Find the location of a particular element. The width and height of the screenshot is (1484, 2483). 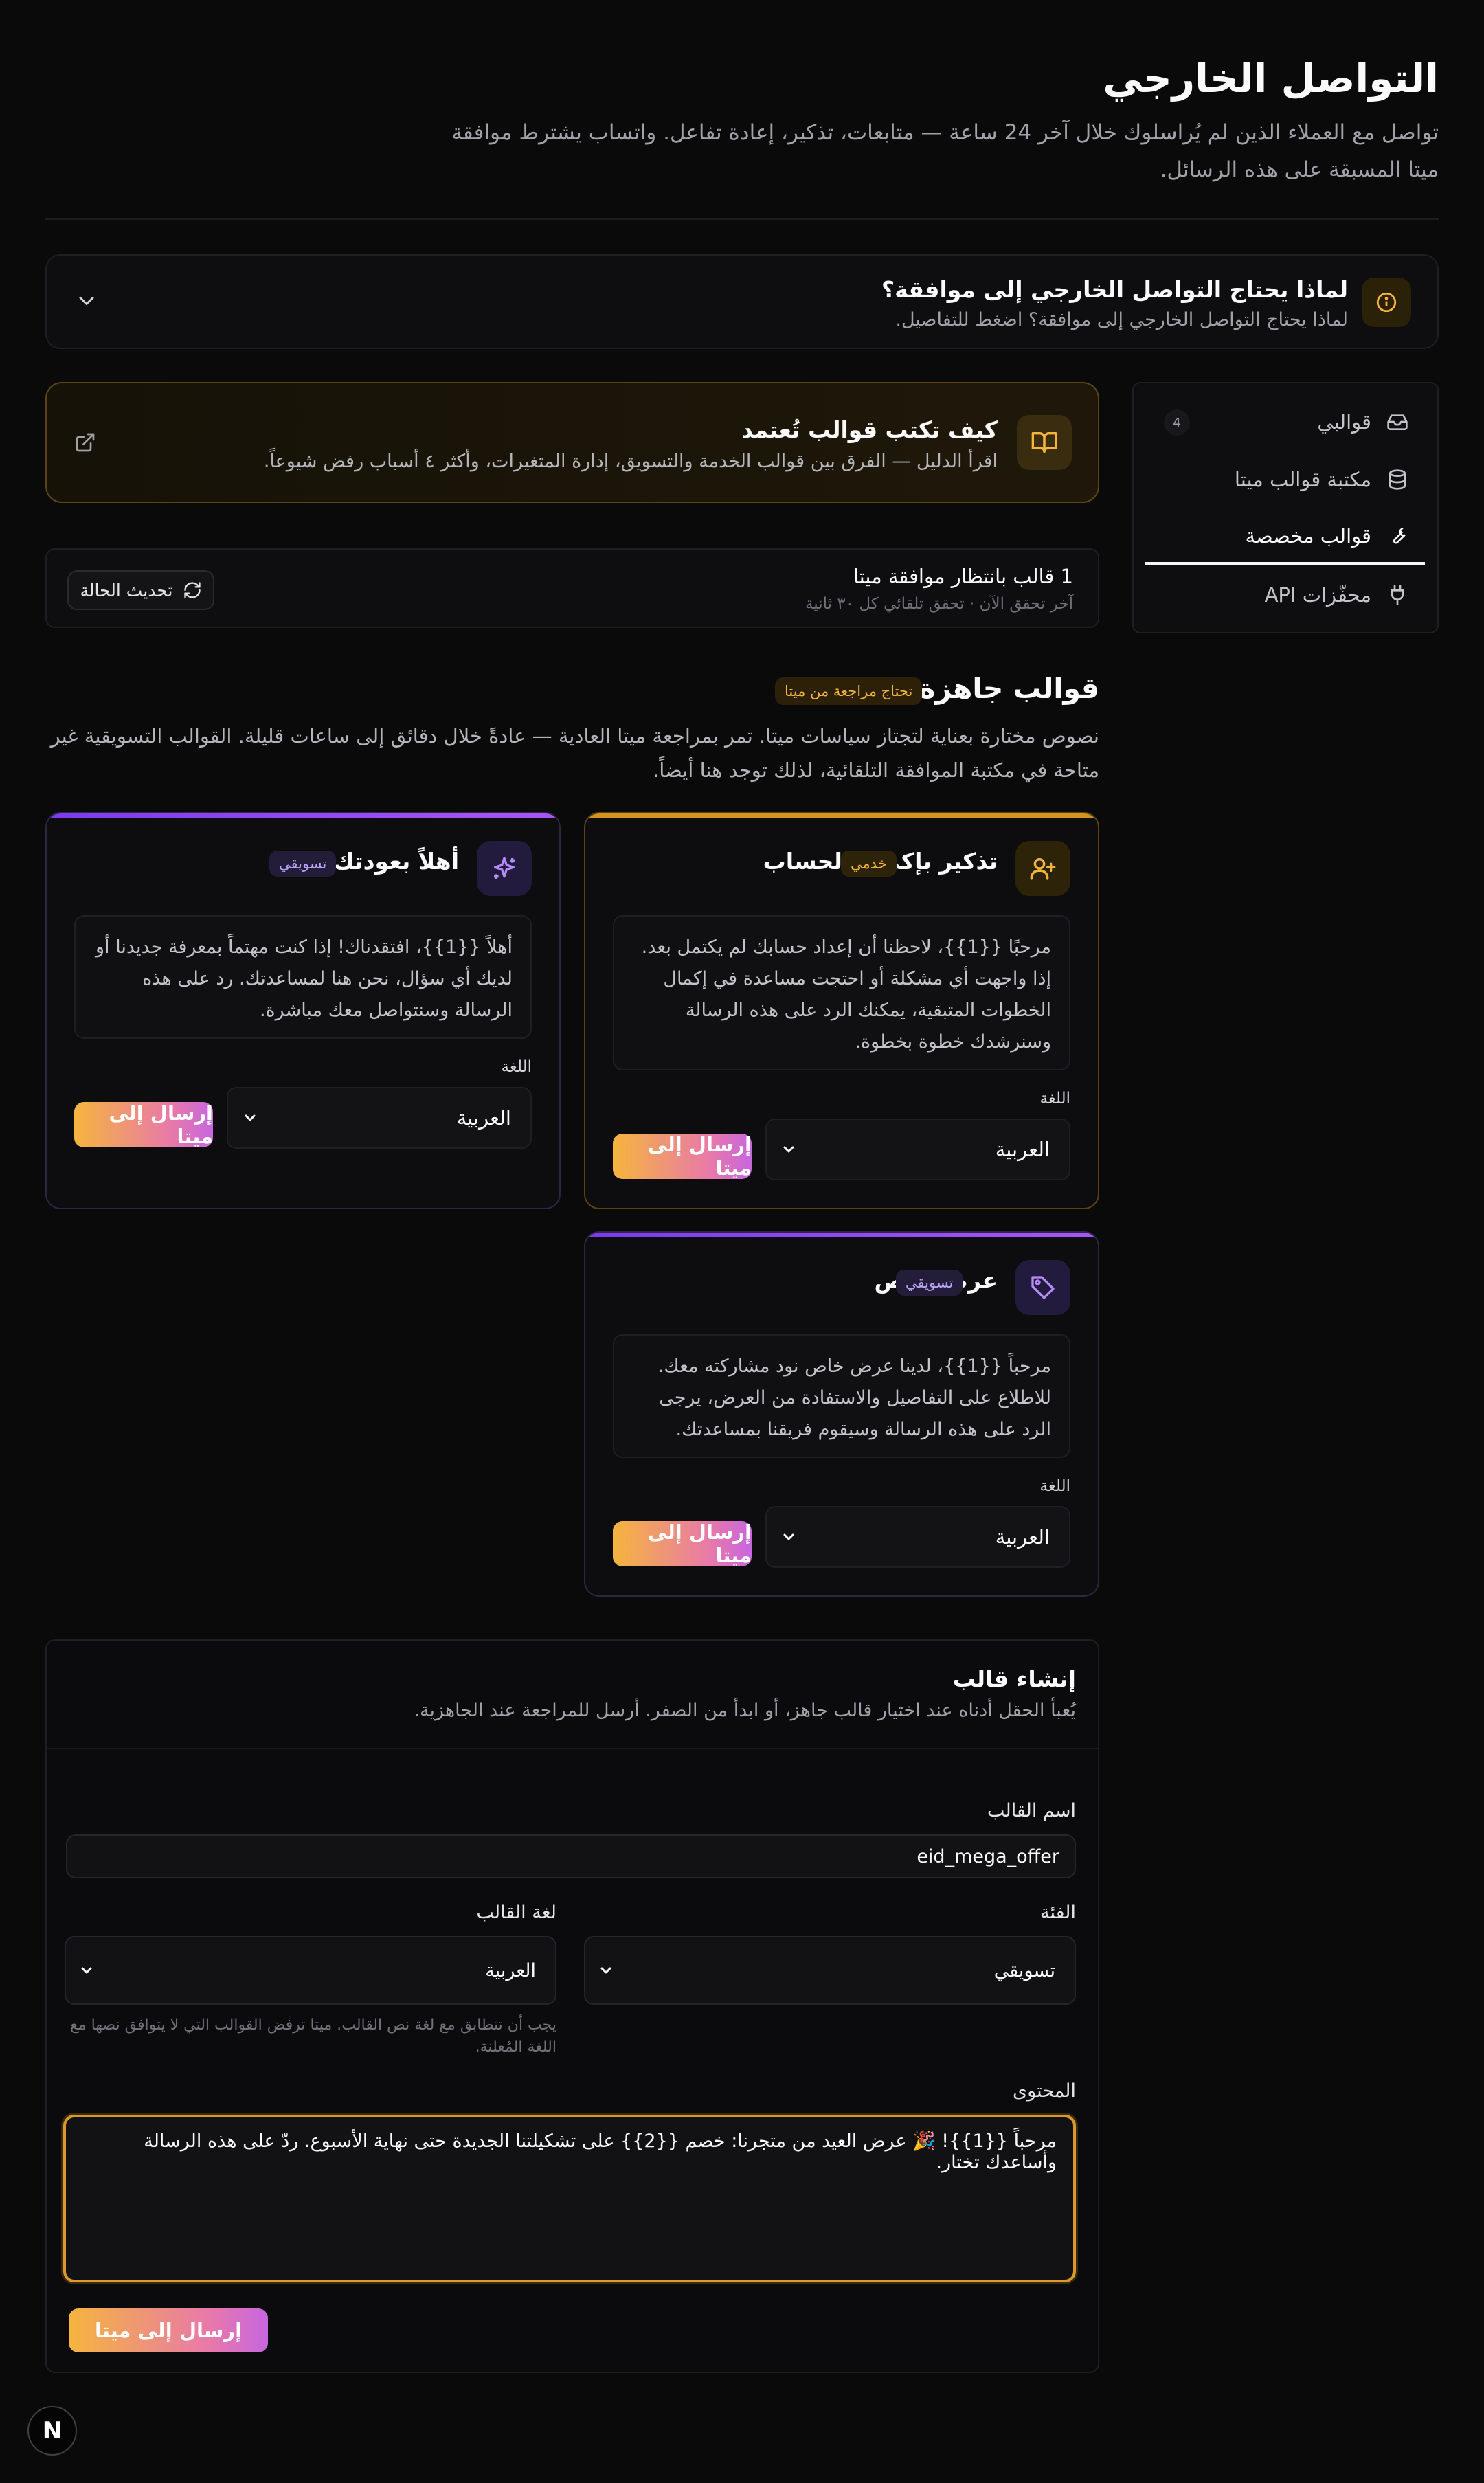

guide-title: كيف تكتب قوالب تُعتمد is located at coordinates (869, 429).